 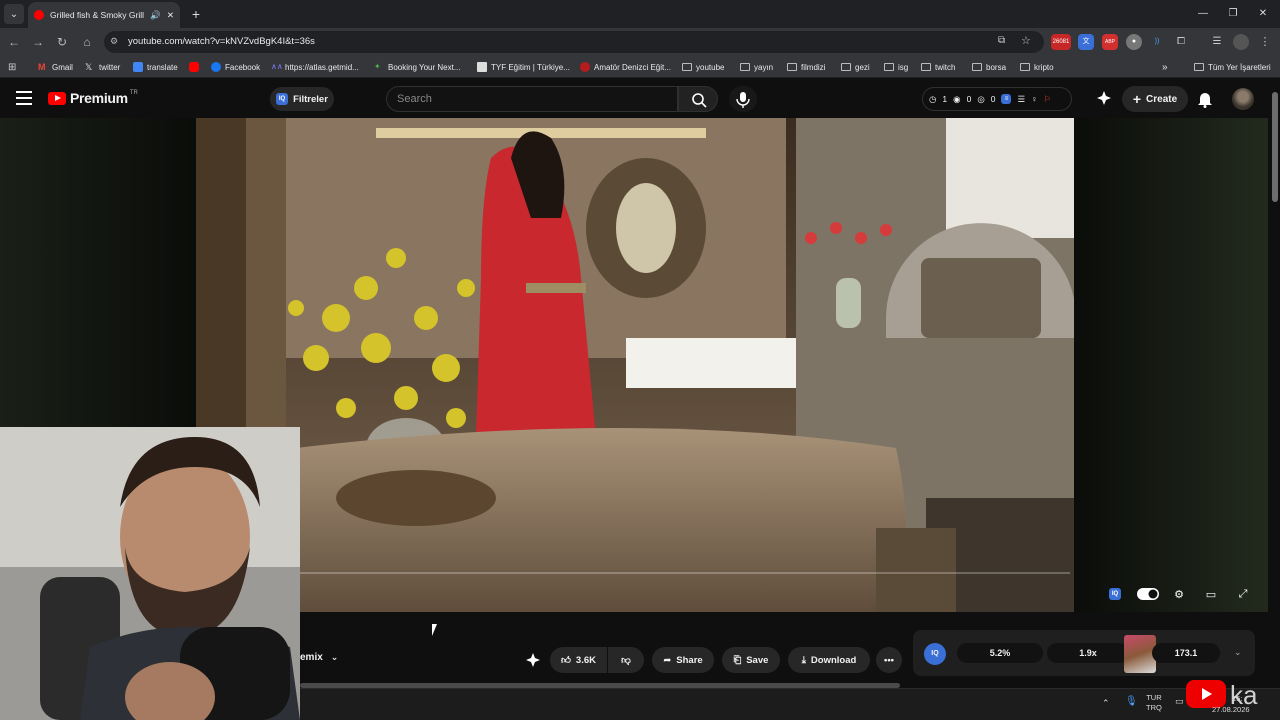 I want to click on create-button: + Create, so click(x=1155, y=99).